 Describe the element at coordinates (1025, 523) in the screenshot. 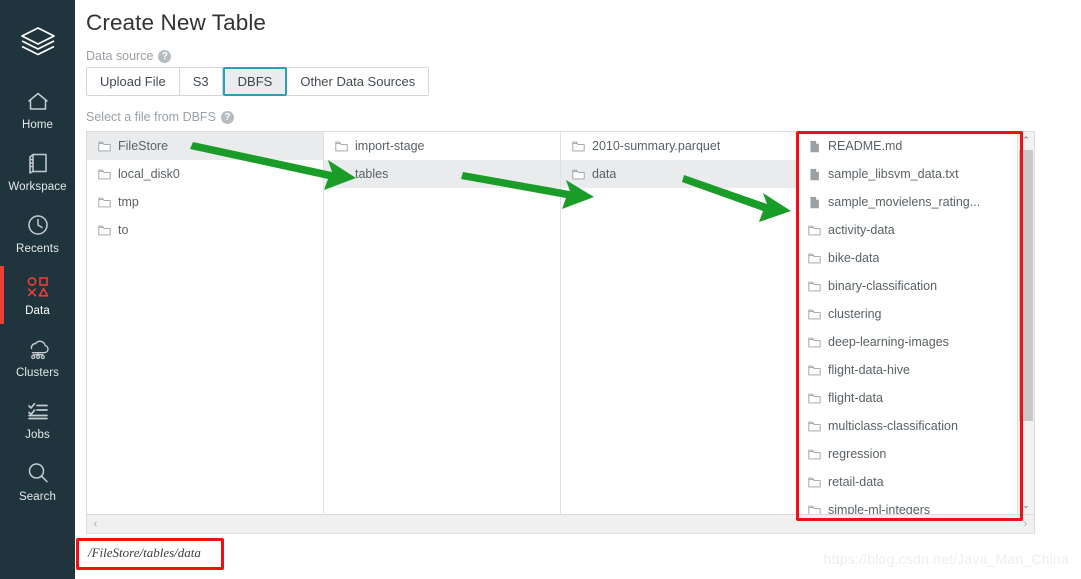

I see `scroll-right-icon: ›` at that location.